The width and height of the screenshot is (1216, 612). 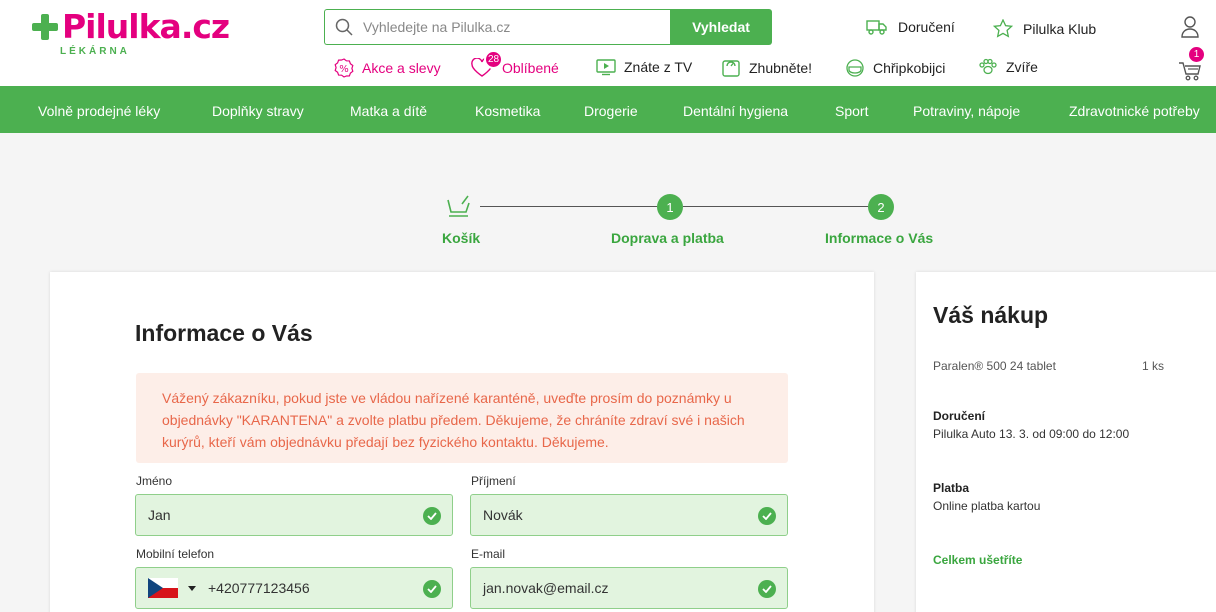 I want to click on animals-label: Zvíře, so click(x=1022, y=67).